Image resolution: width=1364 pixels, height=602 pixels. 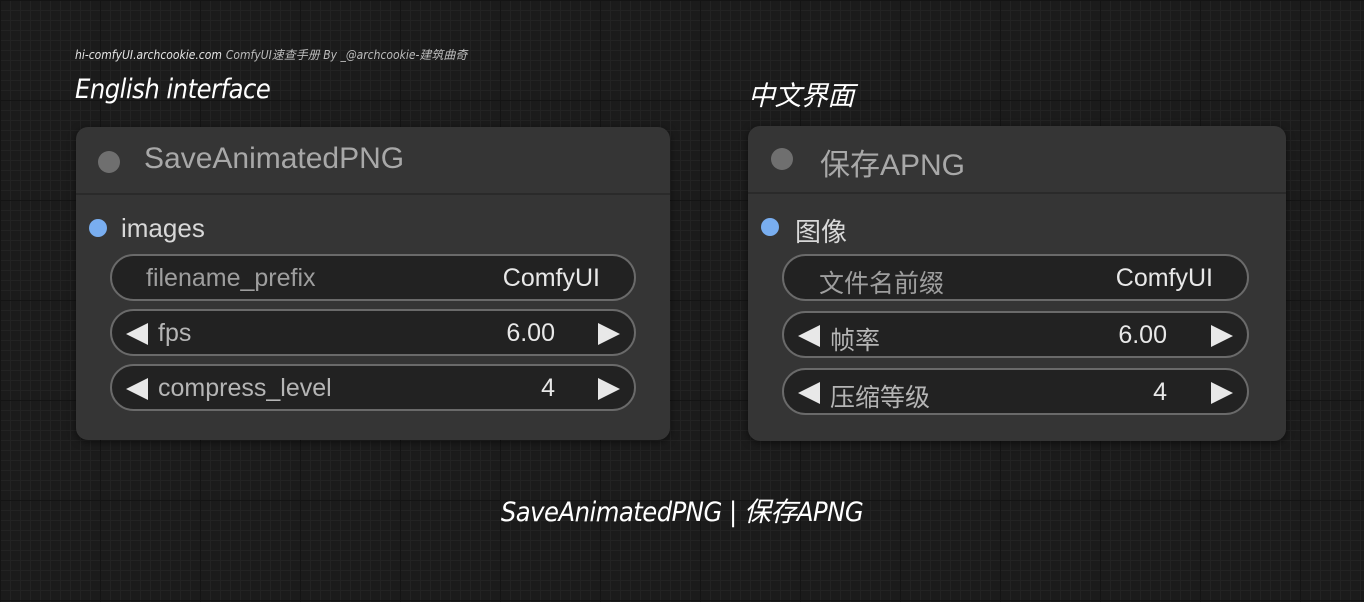 What do you see at coordinates (175, 333) in the screenshot?
I see `widget-label: fps` at bounding box center [175, 333].